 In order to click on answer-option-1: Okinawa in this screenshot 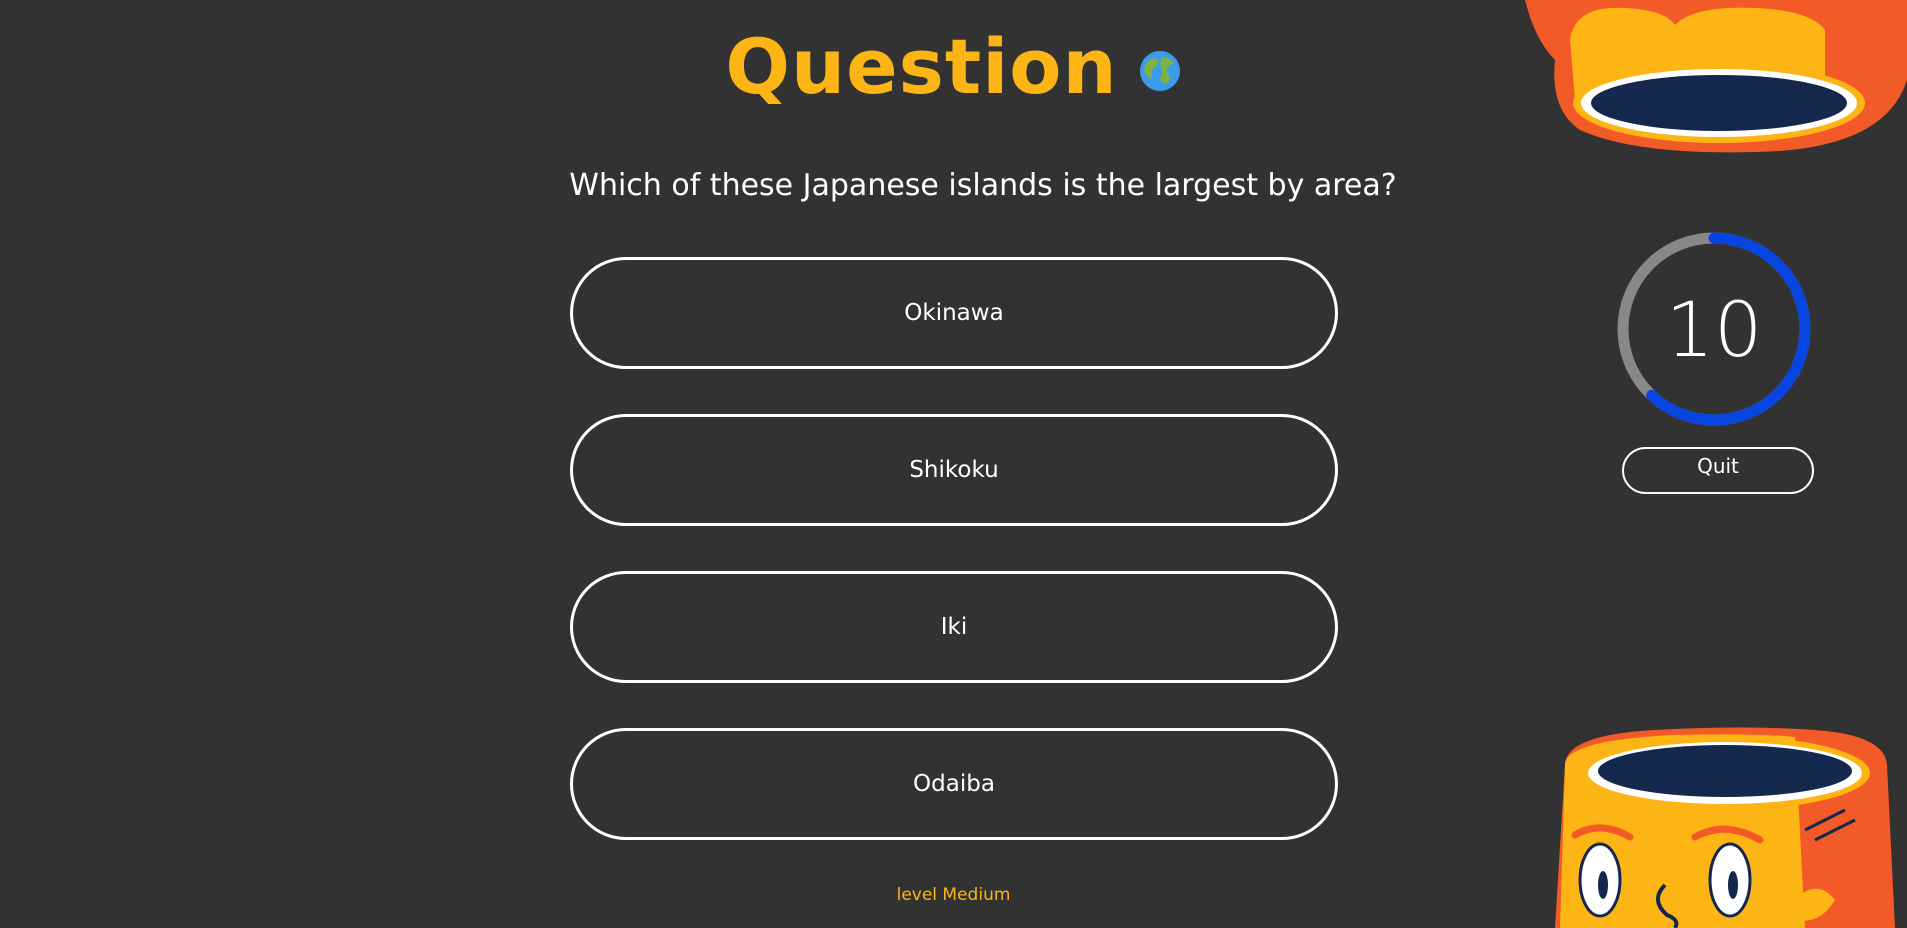, I will do `click(954, 313)`.